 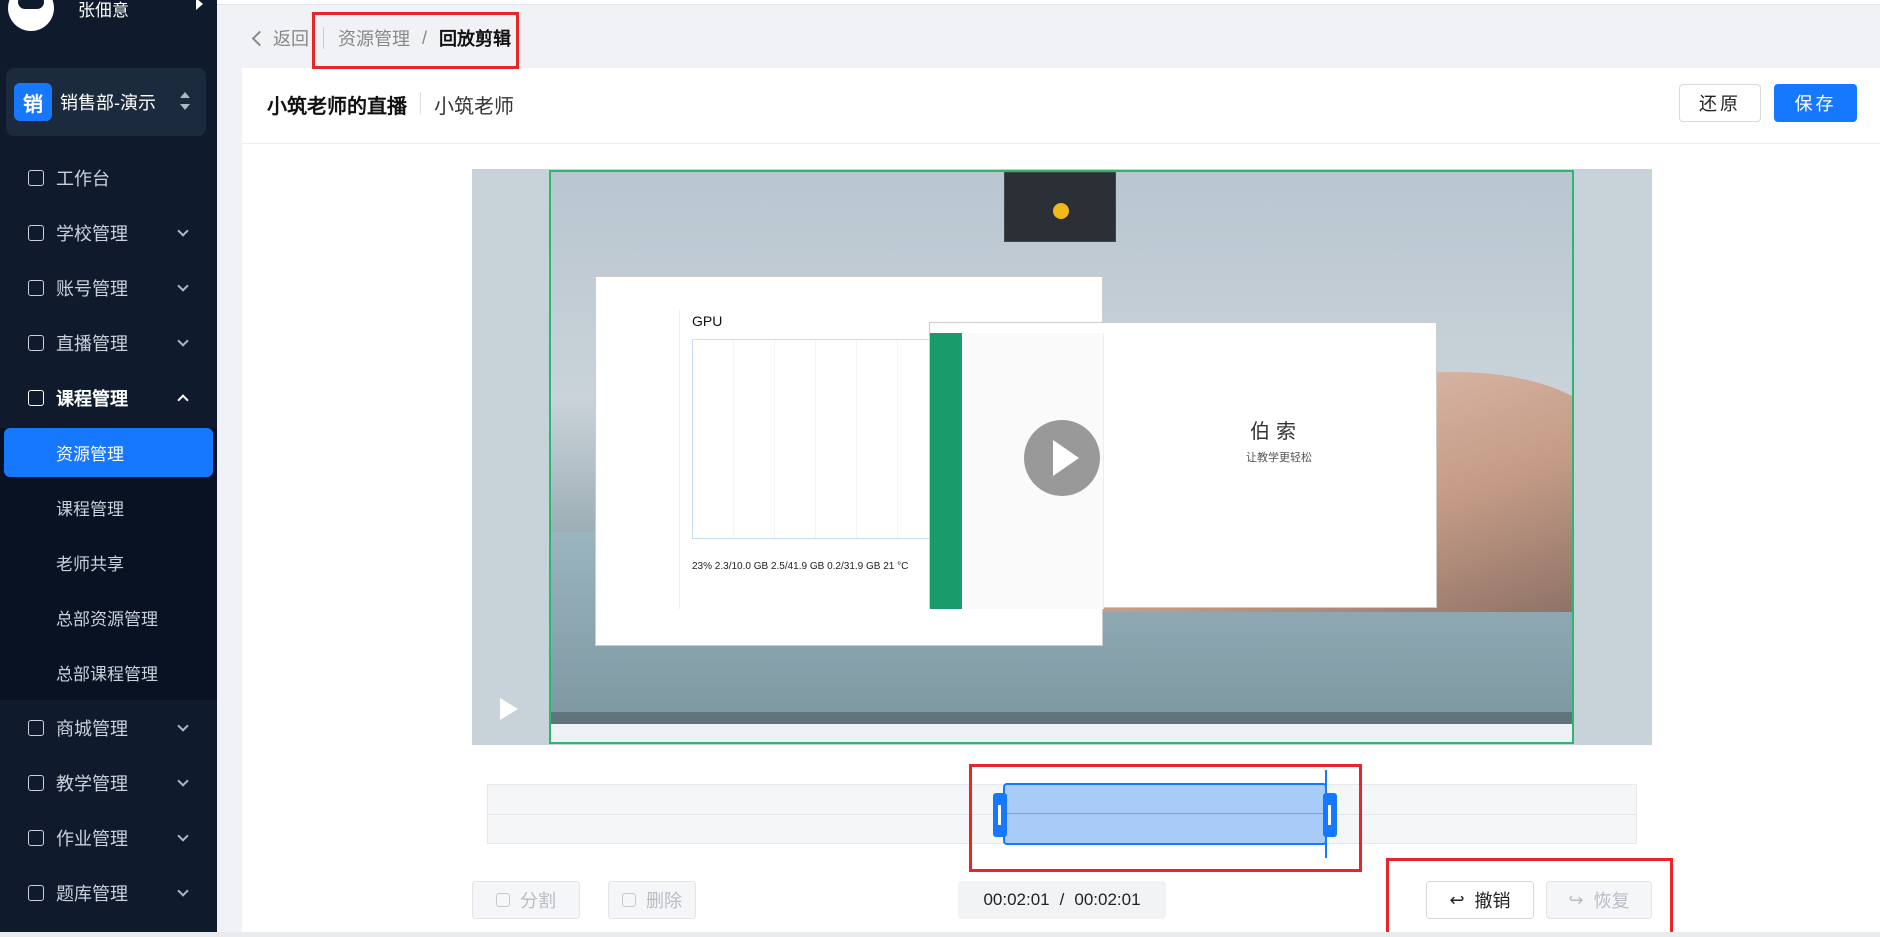 What do you see at coordinates (1457, 899) in the screenshot?
I see `undo-icon: ↩` at bounding box center [1457, 899].